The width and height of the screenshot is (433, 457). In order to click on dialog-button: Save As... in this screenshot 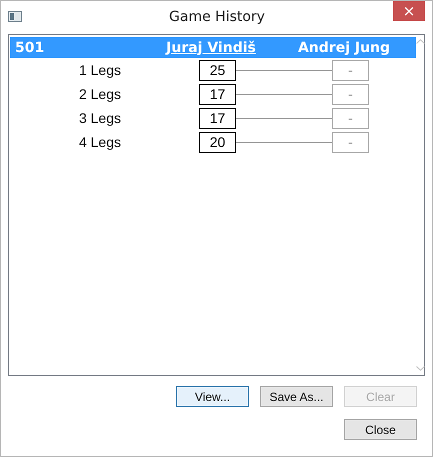, I will do `click(296, 396)`.